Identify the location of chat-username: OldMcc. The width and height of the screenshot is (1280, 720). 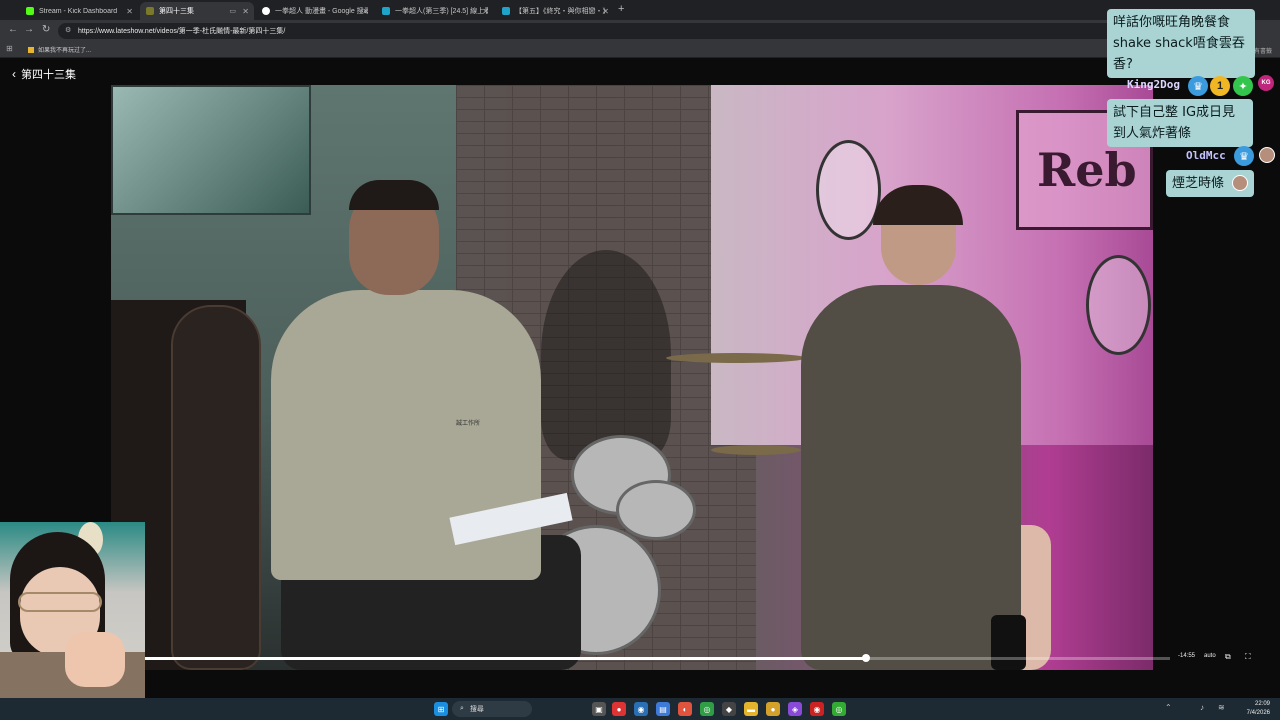
(1206, 155).